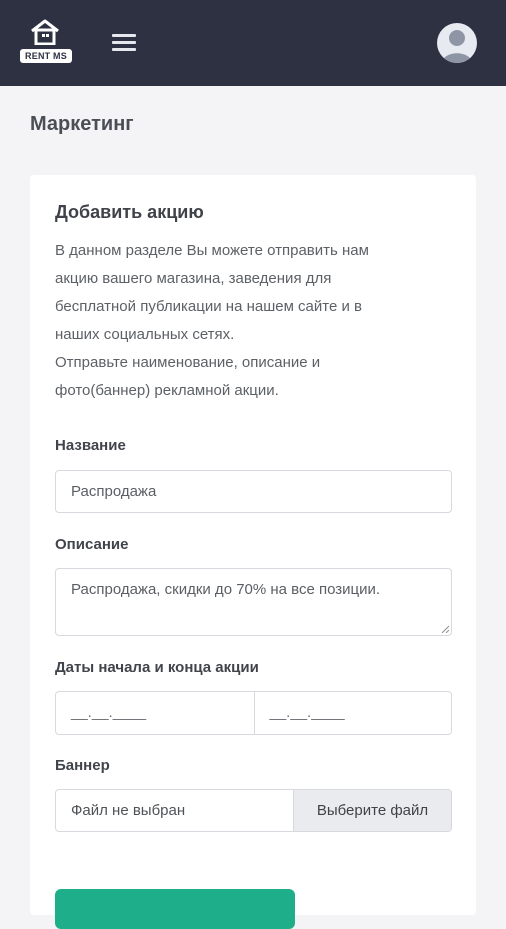 This screenshot has width=506, height=929. I want to click on rent-ms-logo: RENT MS, so click(46, 42).